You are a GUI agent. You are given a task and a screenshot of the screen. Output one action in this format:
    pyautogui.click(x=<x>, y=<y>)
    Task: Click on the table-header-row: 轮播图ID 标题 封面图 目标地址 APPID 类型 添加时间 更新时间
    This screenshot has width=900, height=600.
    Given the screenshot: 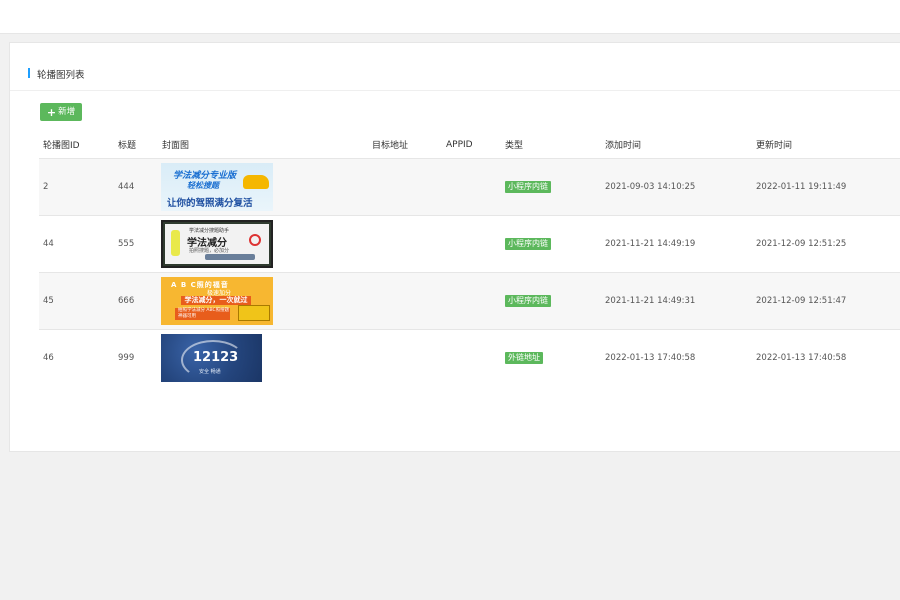 What is the action you would take?
    pyautogui.click(x=469, y=145)
    